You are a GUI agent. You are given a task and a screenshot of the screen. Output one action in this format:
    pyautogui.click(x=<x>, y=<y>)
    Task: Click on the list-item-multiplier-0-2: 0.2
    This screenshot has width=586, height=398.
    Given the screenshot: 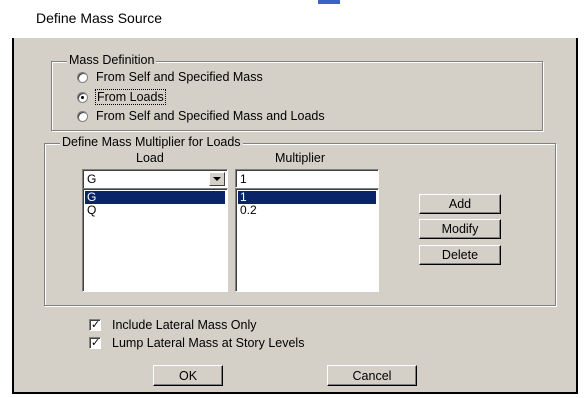 What is the action you would take?
    pyautogui.click(x=307, y=210)
    